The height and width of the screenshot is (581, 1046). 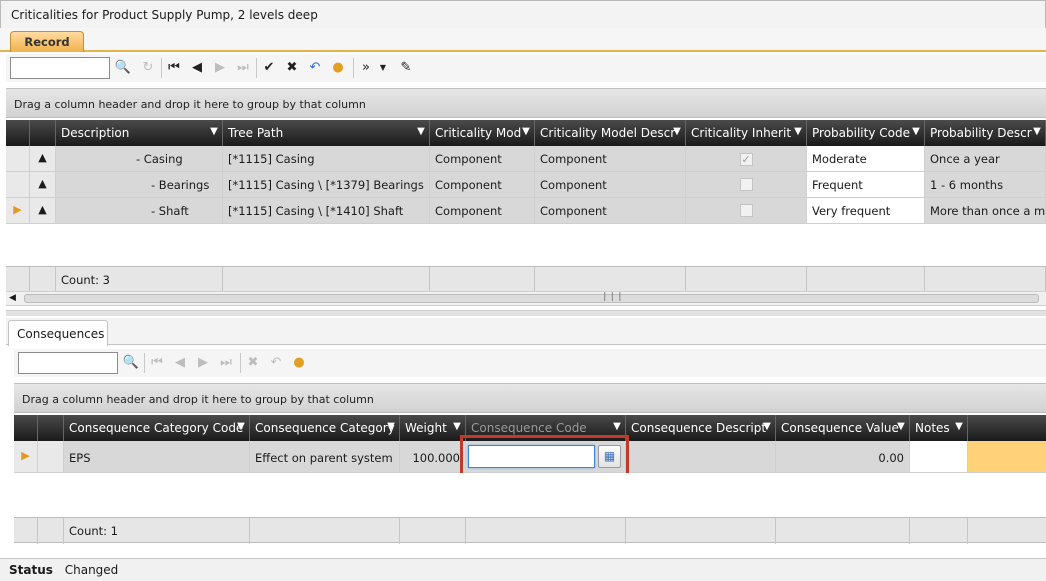 I want to click on column-header-description: Description ▼, so click(x=139, y=133).